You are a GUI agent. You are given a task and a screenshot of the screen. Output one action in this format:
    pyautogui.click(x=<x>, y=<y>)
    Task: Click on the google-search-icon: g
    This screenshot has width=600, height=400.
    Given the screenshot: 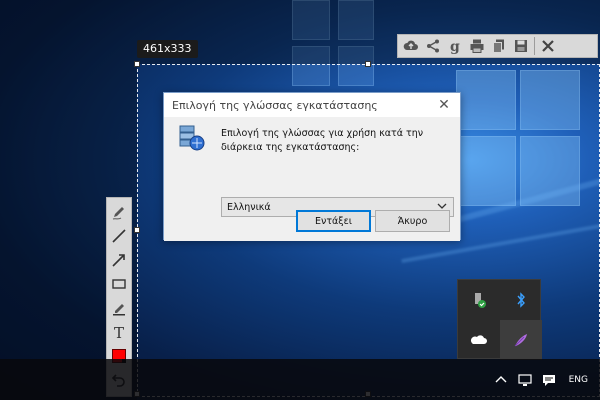 What is the action you would take?
    pyautogui.click(x=455, y=46)
    